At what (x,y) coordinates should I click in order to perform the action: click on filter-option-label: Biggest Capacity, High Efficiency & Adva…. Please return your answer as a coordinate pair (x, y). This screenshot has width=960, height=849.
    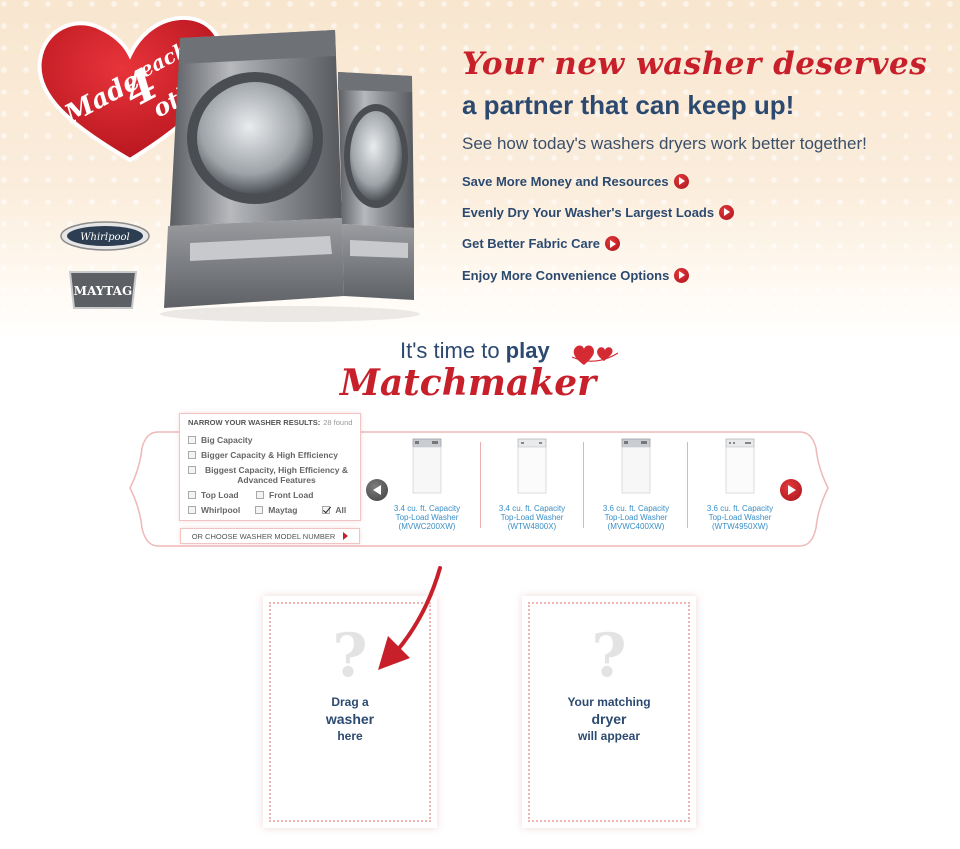
    Looking at the image, I should click on (276, 475).